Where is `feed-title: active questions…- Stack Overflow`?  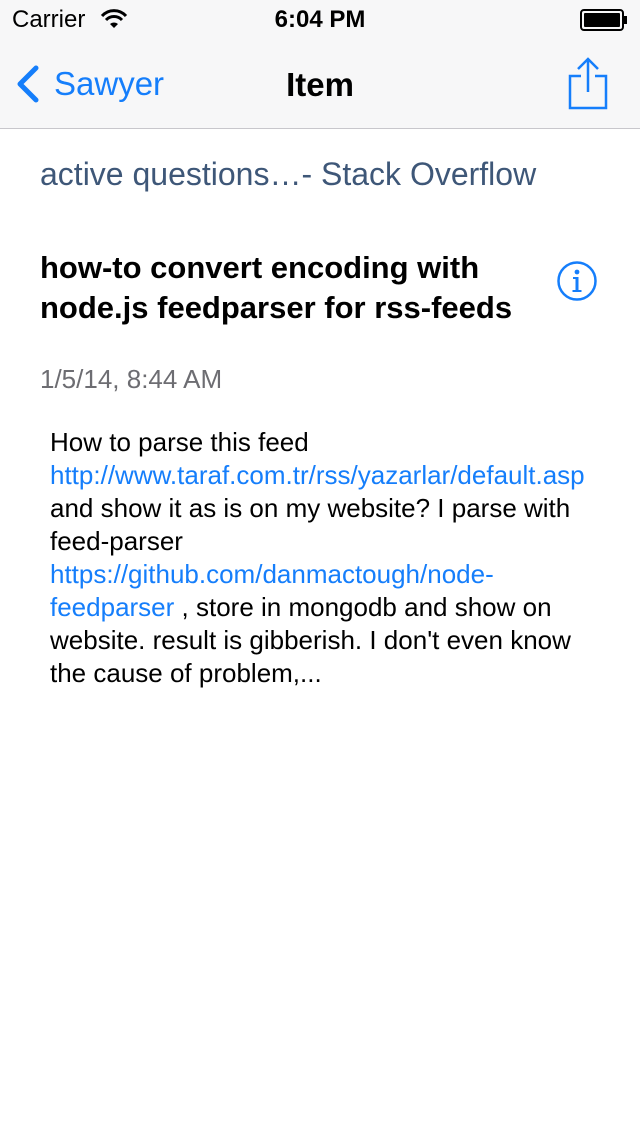 feed-title: active questions…- Stack Overflow is located at coordinates (288, 174).